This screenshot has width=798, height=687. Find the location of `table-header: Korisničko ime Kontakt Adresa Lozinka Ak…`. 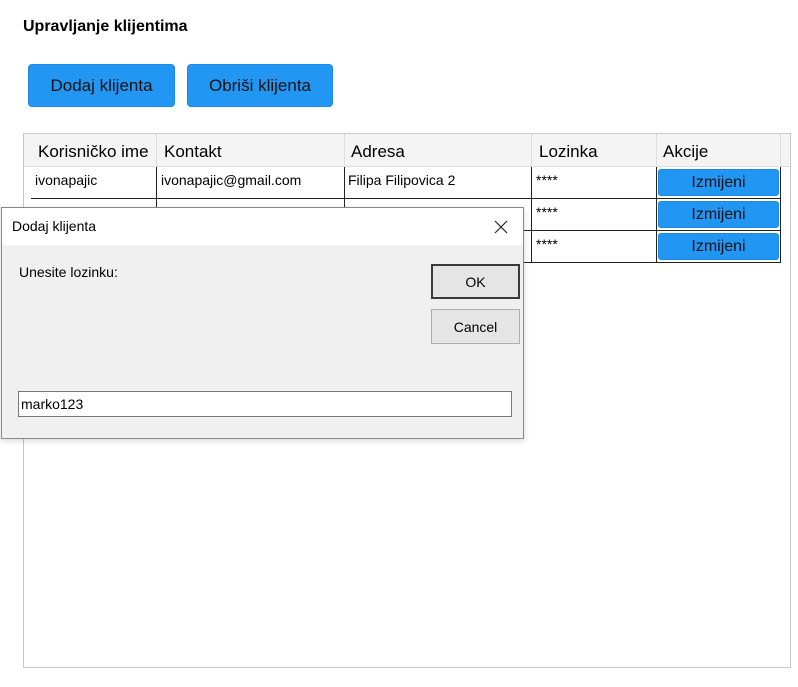

table-header: Korisničko ime Kontakt Adresa Lozinka Ak… is located at coordinates (407, 150).